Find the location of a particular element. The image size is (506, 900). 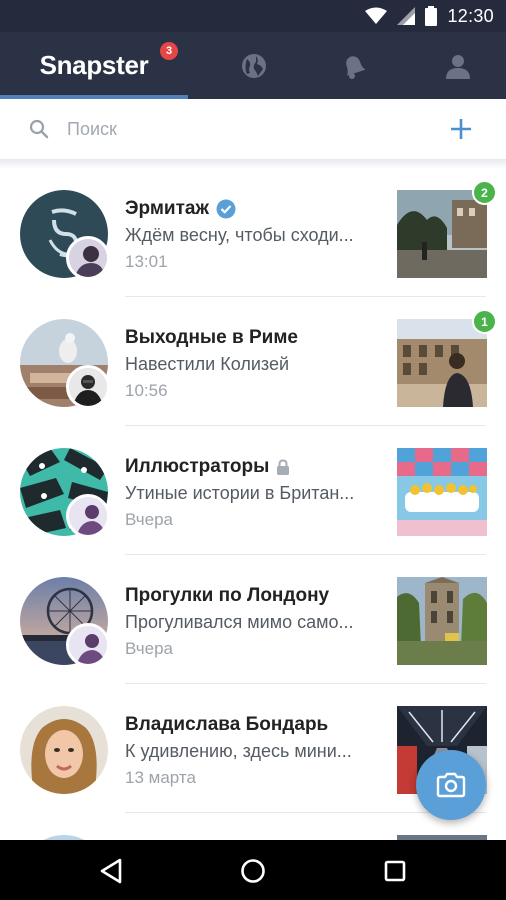

app-header: Snapster 3 is located at coordinates (253, 65).